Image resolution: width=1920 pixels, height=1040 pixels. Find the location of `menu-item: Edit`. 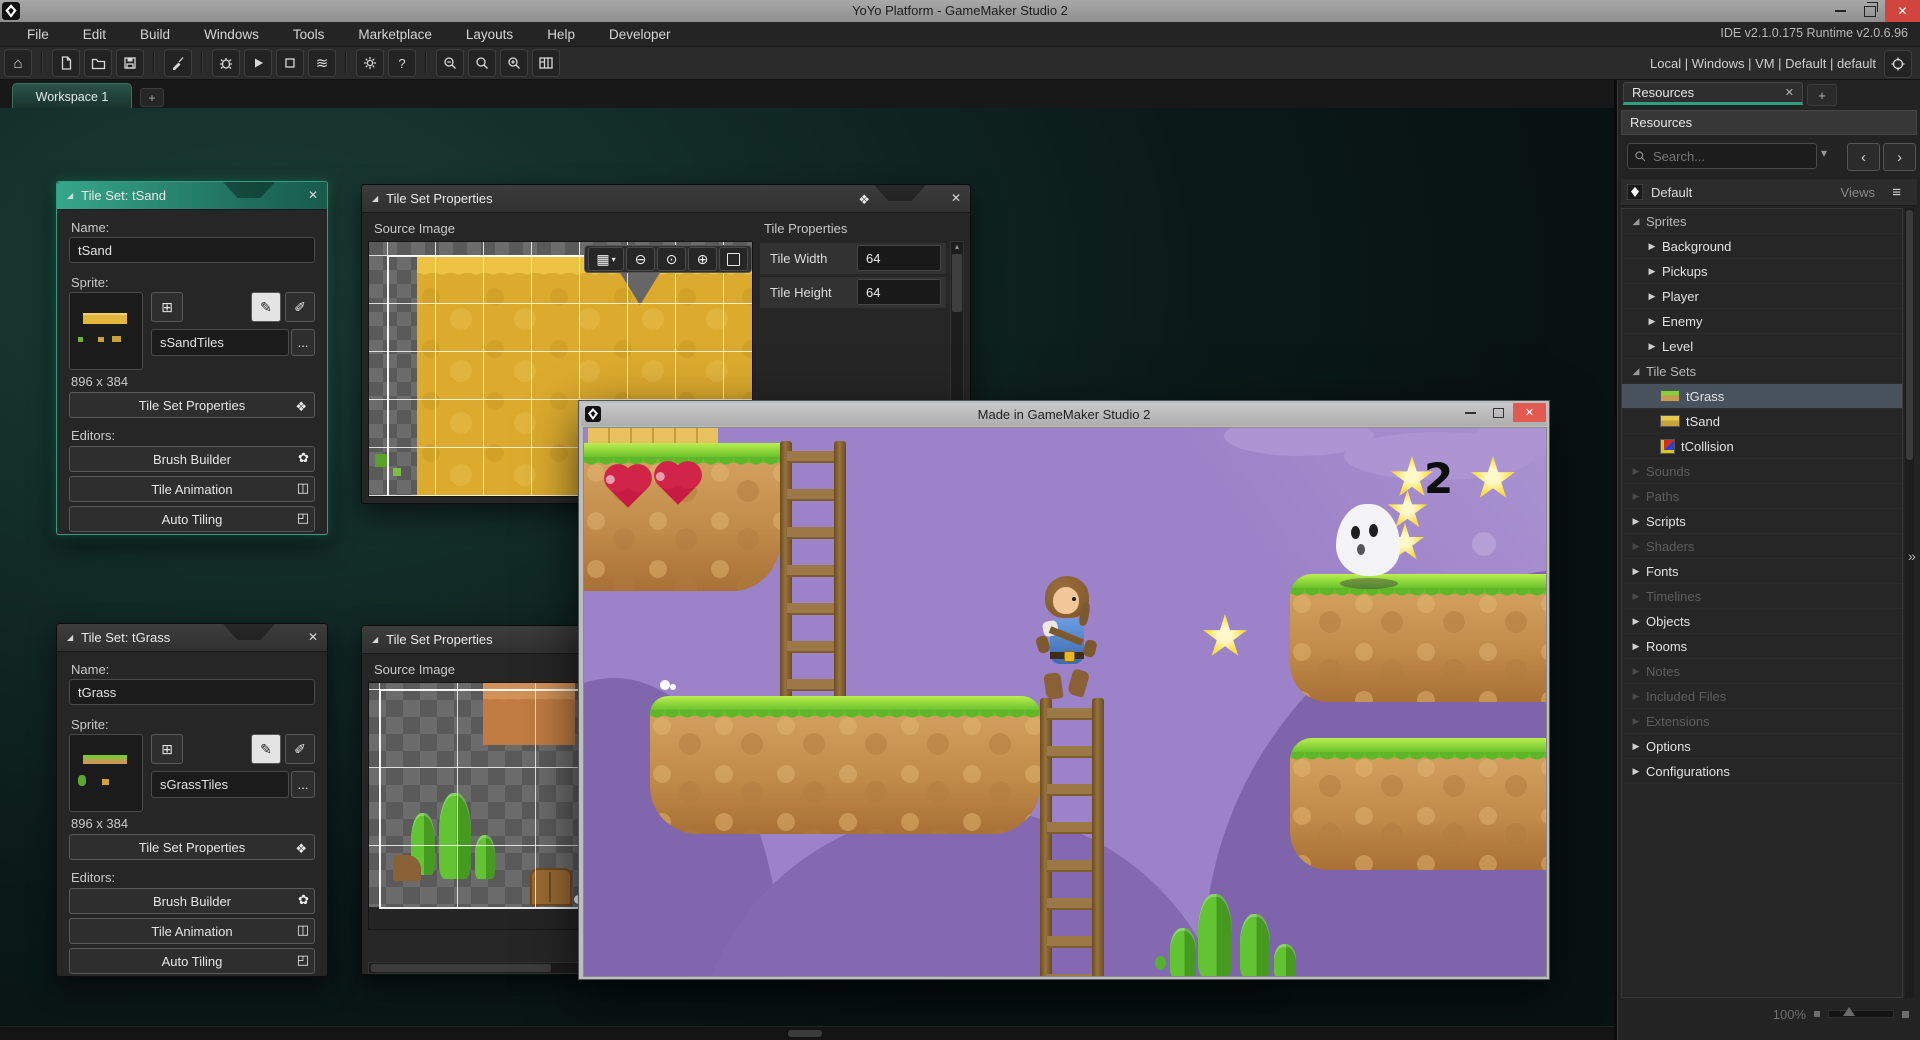

menu-item: Edit is located at coordinates (94, 34).